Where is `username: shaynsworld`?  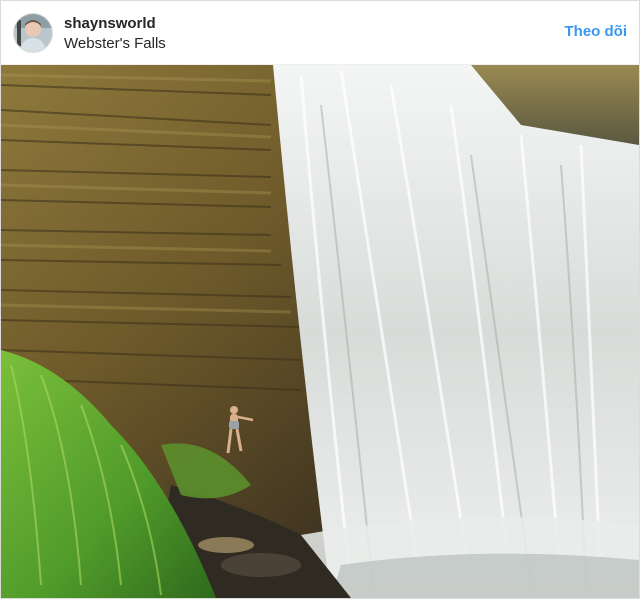
username: shaynsworld is located at coordinates (110, 23).